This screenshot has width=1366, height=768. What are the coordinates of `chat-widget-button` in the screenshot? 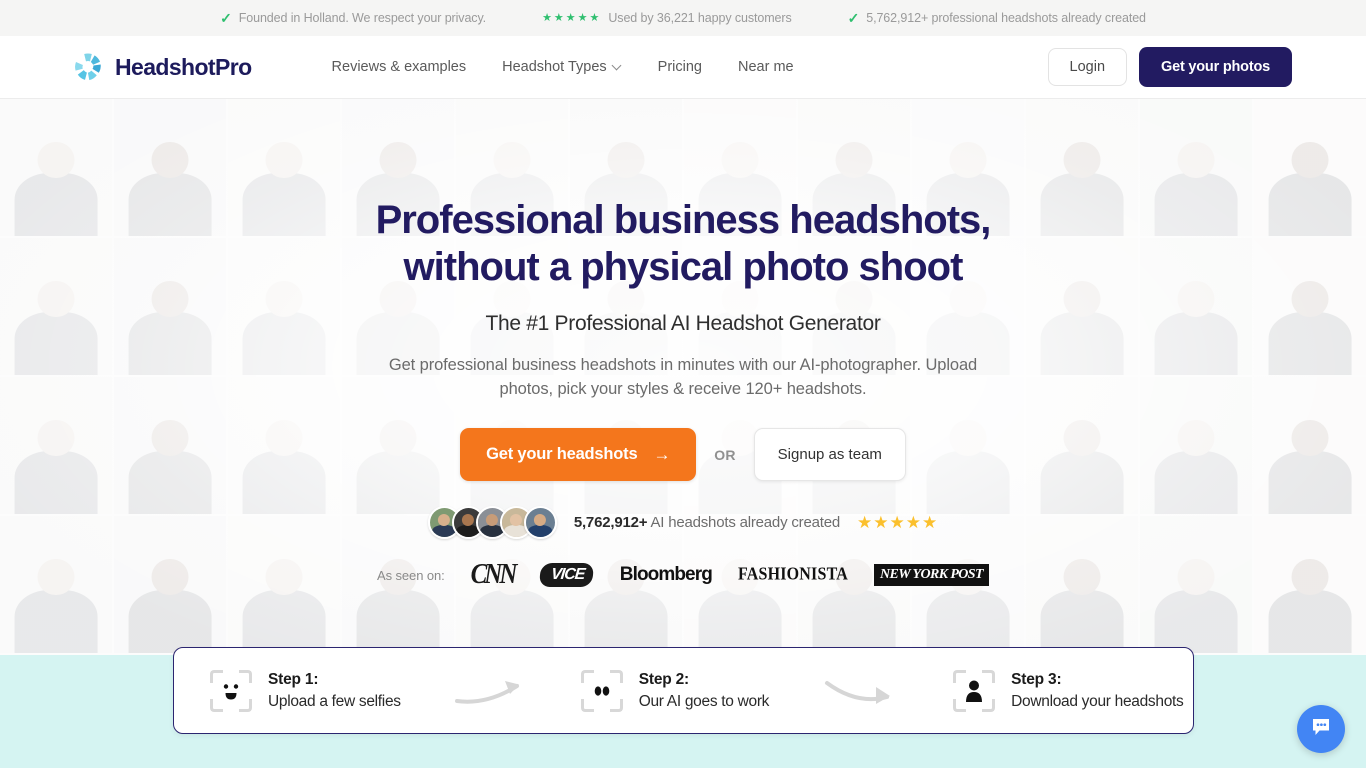 It's located at (1321, 729).